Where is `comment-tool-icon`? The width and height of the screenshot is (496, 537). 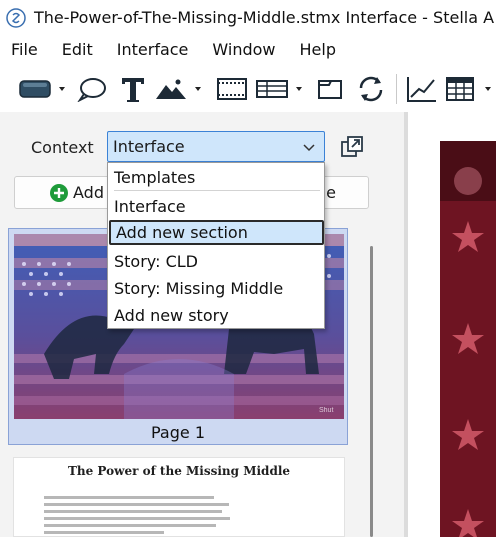 comment-tool-icon is located at coordinates (92, 89).